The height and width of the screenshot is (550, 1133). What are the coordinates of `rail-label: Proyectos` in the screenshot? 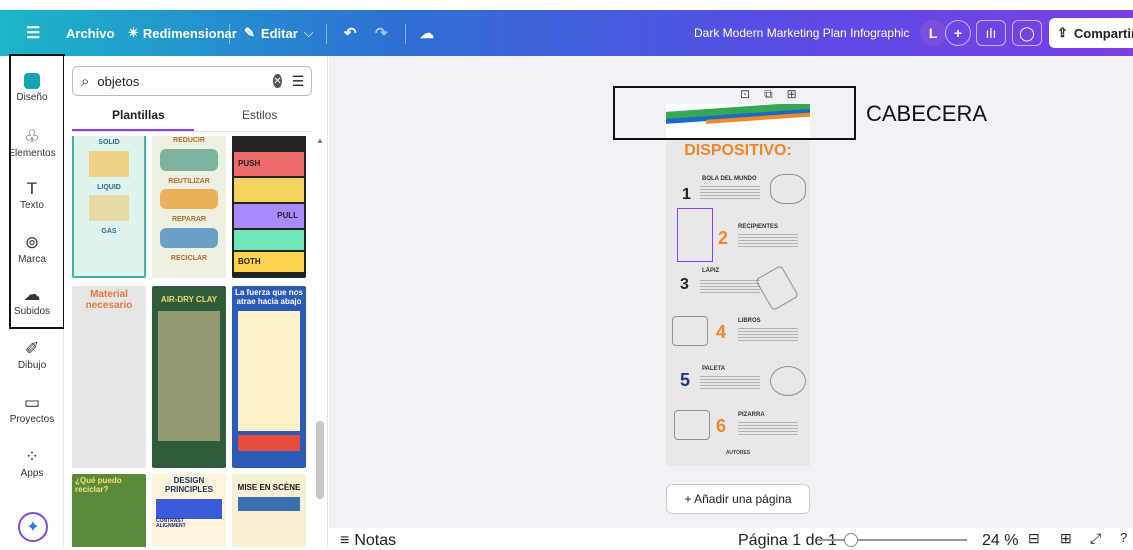 It's located at (32, 419).